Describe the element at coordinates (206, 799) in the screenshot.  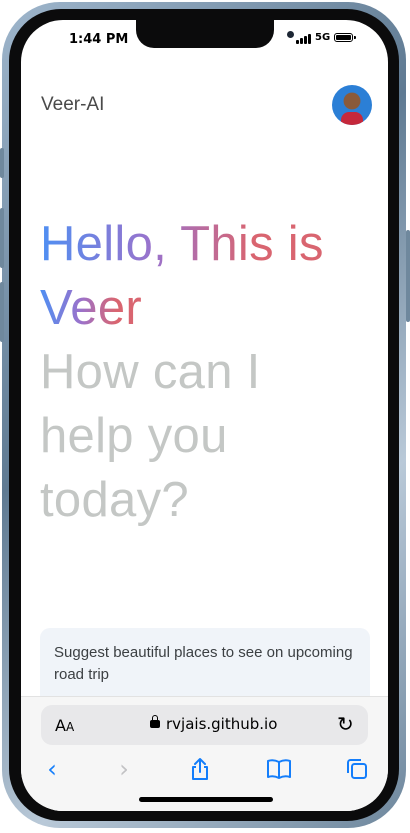
I see `home-indicator` at that location.